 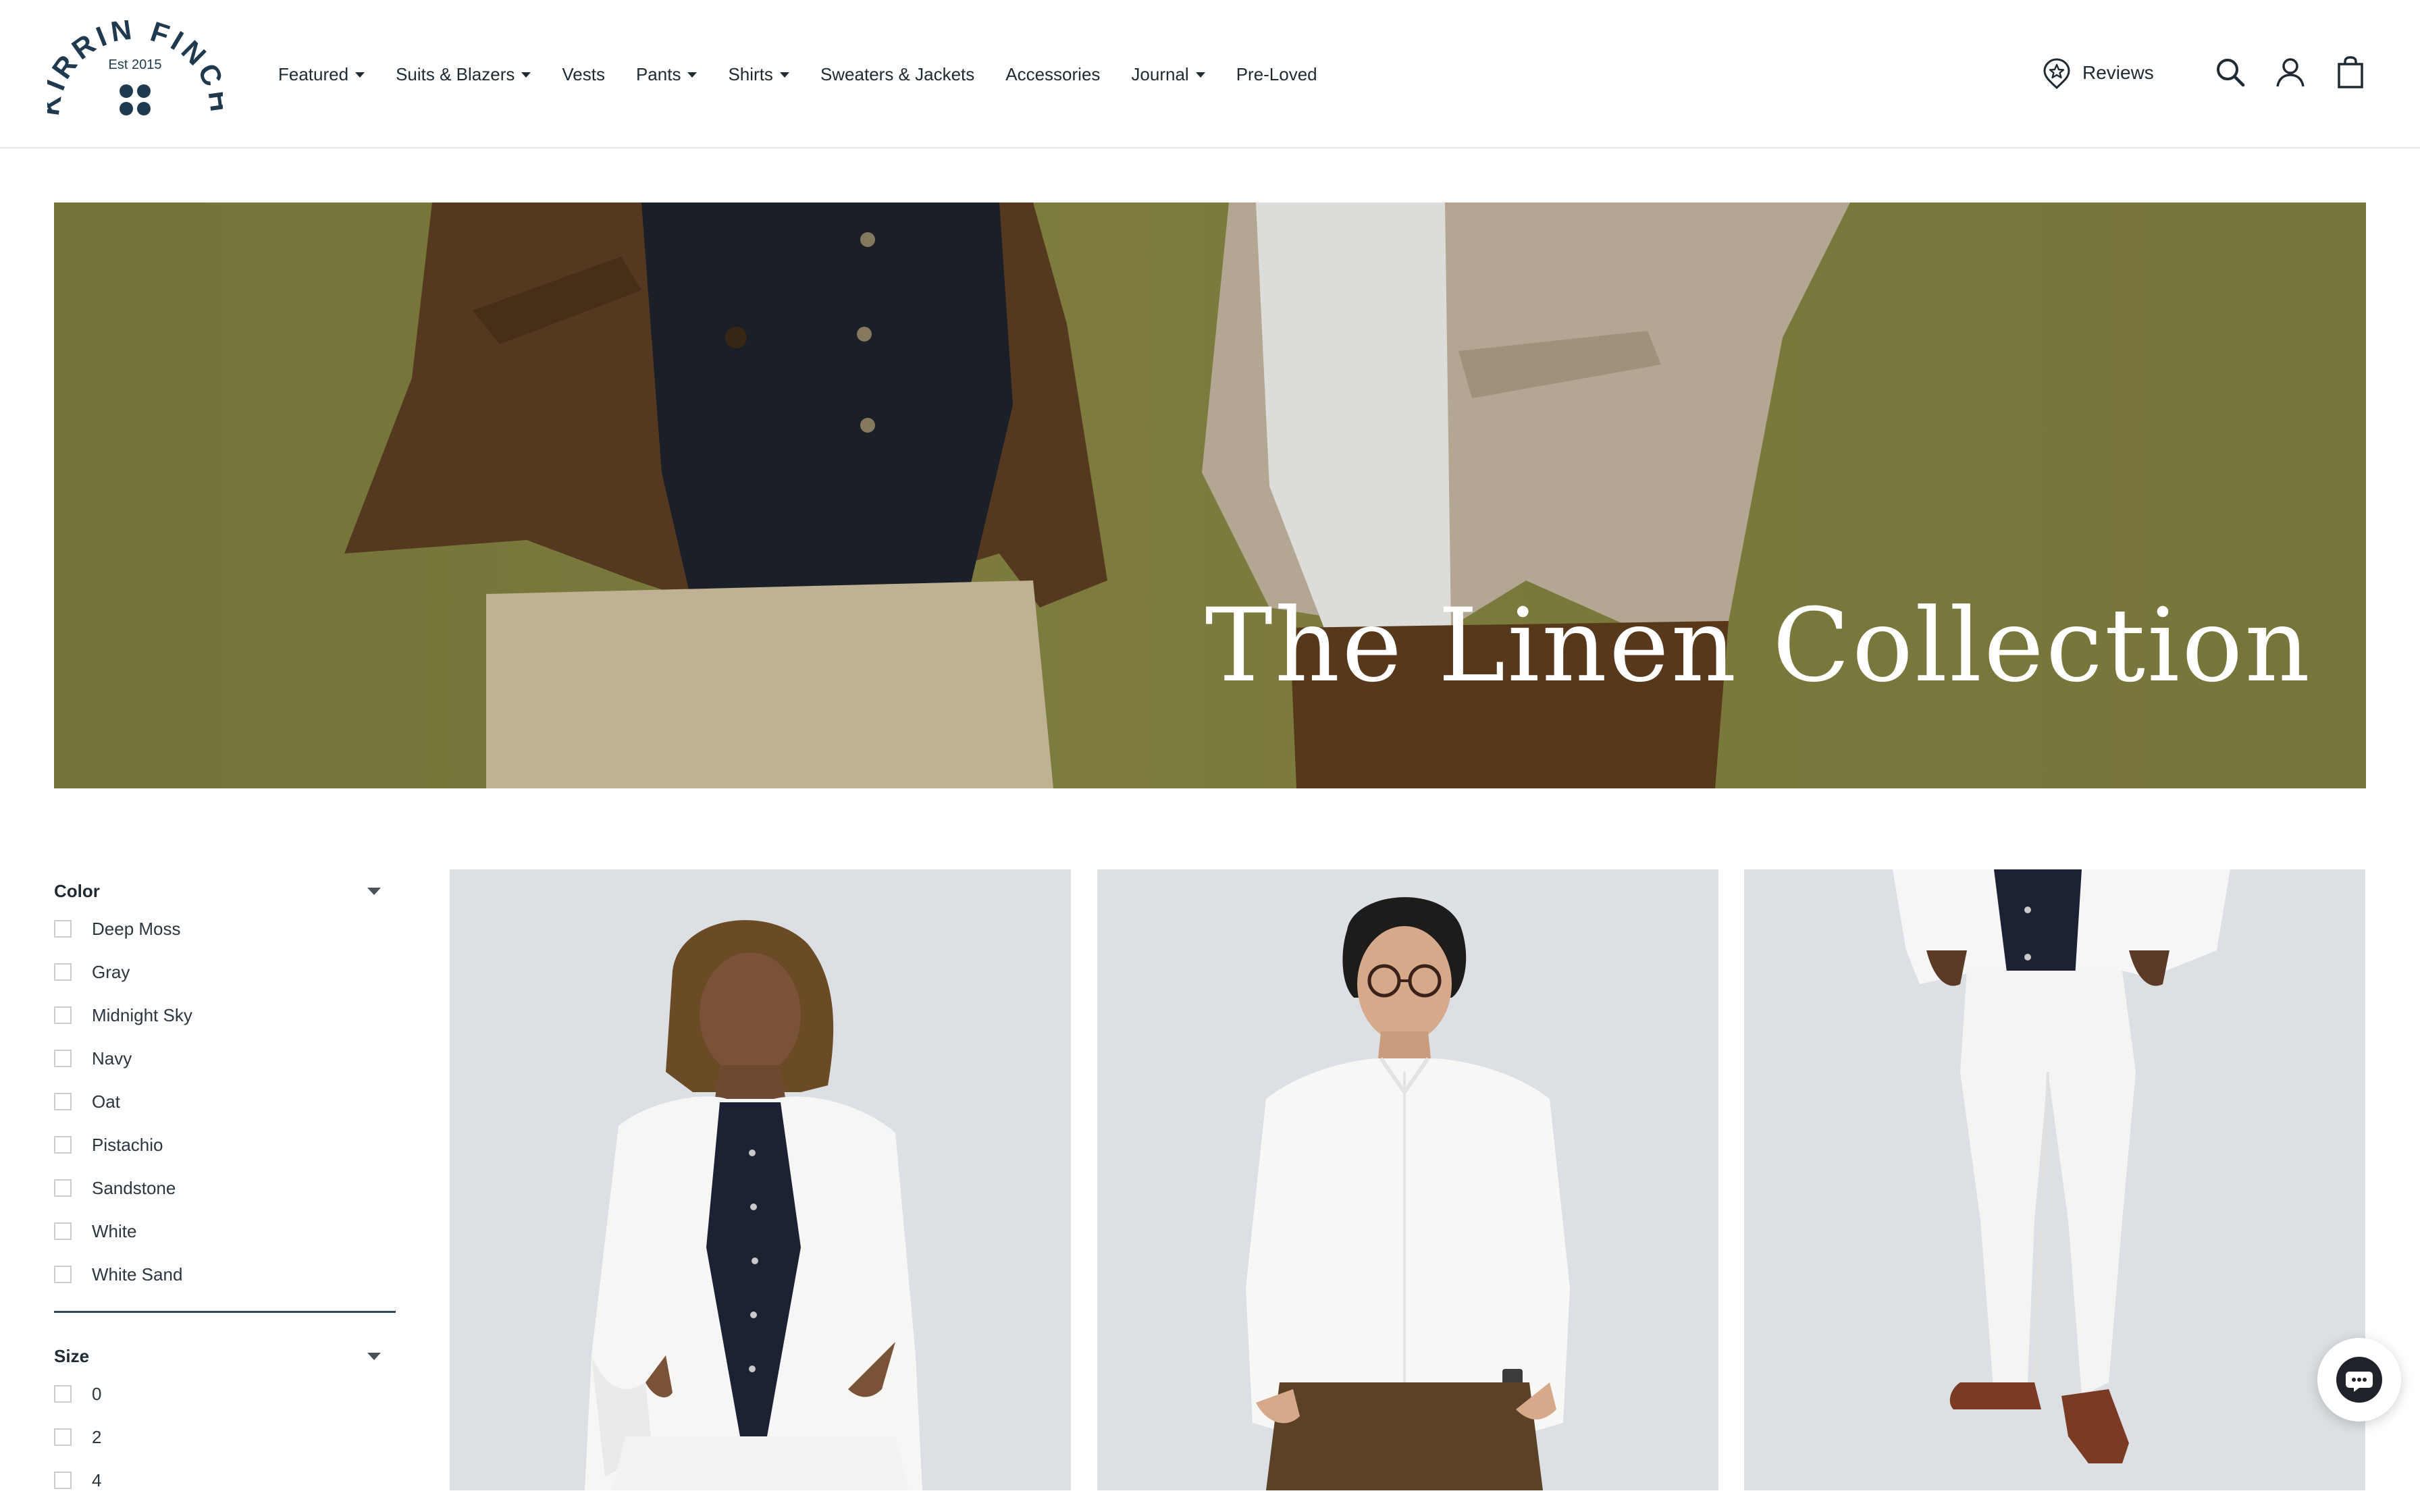 What do you see at coordinates (137, 1274) in the screenshot?
I see `option-label: White Sand` at bounding box center [137, 1274].